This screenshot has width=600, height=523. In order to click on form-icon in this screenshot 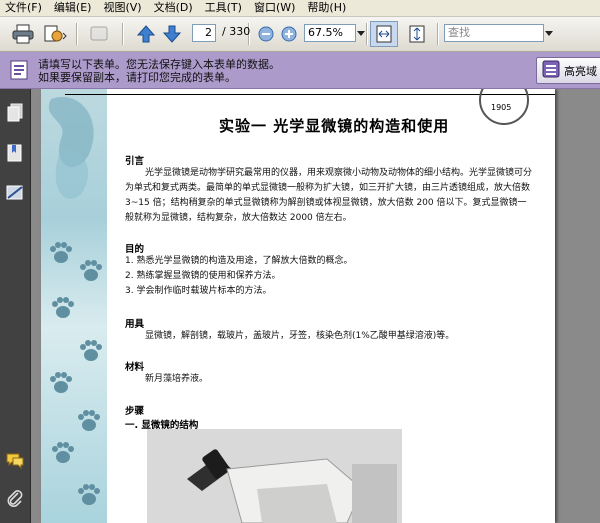, I will do `click(19, 71)`.